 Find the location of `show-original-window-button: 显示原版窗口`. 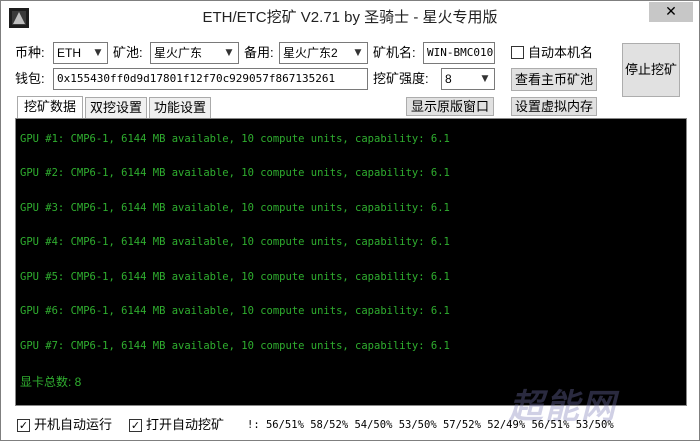

show-original-window-button: 显示原版窗口 is located at coordinates (450, 106).